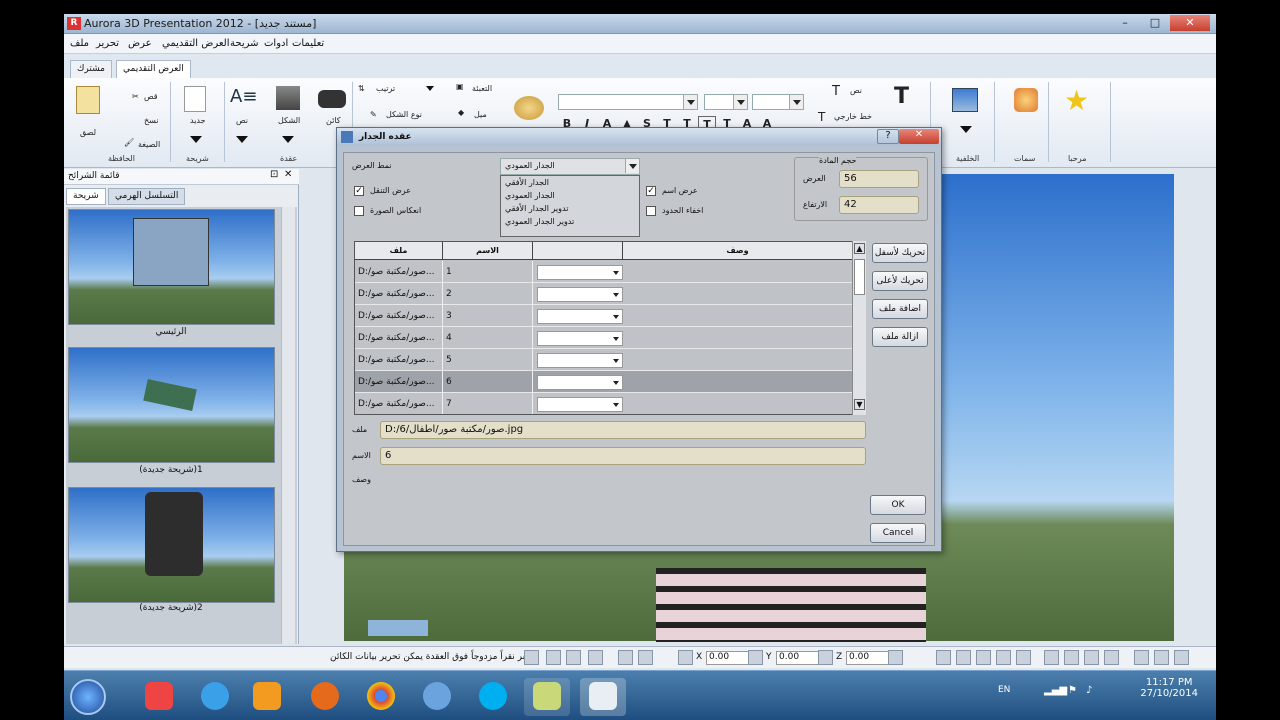 Image resolution: width=1280 pixels, height=720 pixels. Describe the element at coordinates (140, 43) in the screenshot. I see `menu-view: عرض` at that location.